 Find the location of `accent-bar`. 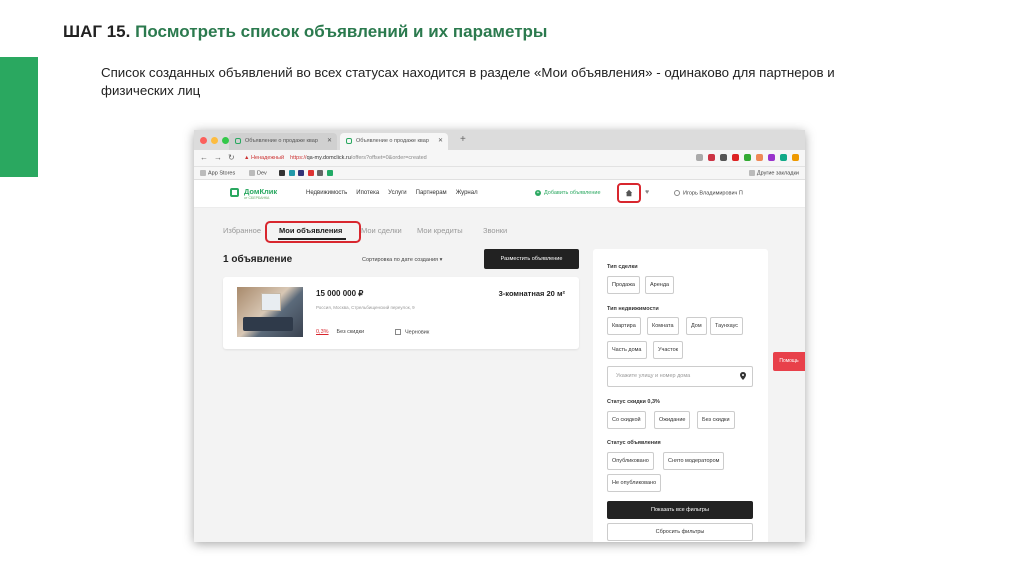

accent-bar is located at coordinates (19, 117).